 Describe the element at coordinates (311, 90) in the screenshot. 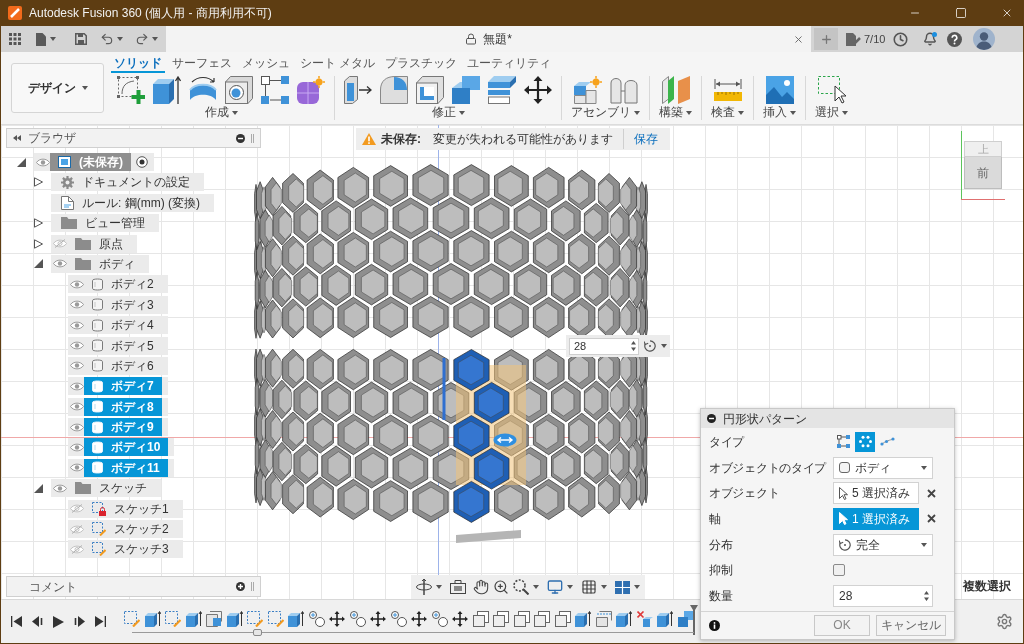

I see `cube-sparkle-icon` at that location.